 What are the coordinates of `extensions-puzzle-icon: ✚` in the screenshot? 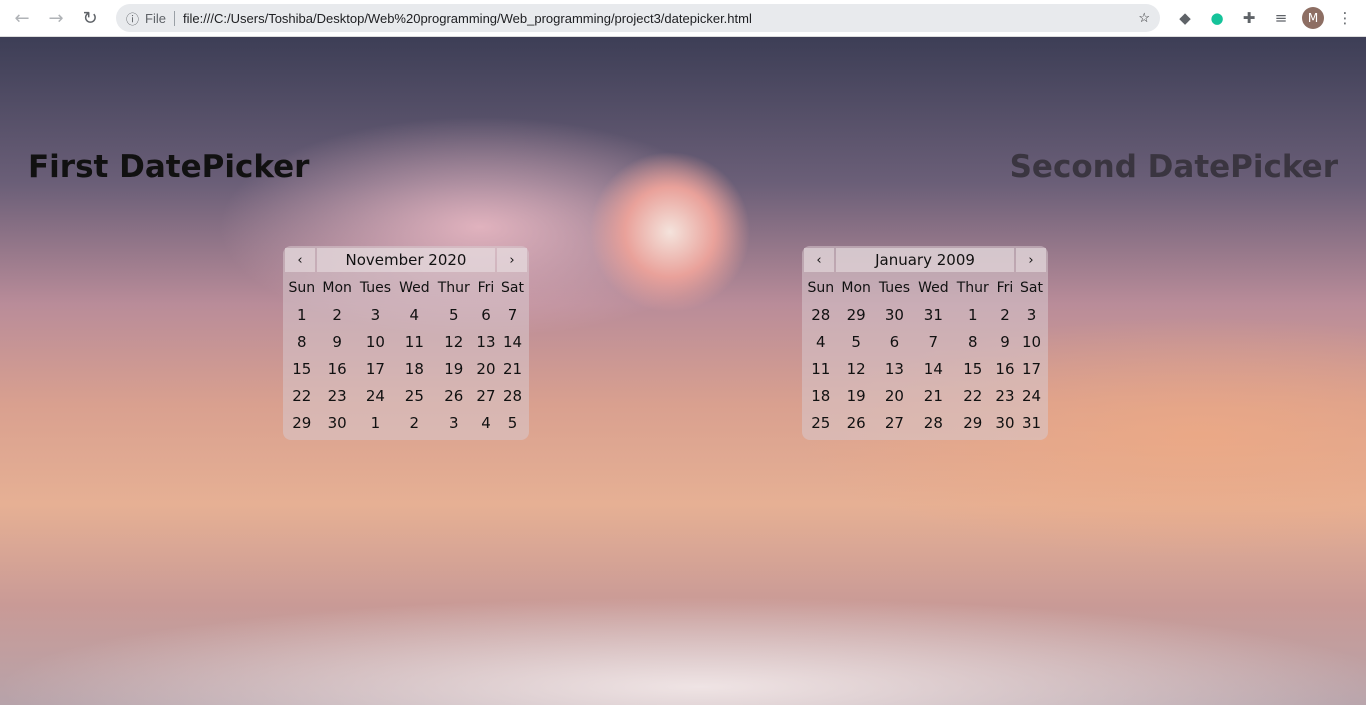 It's located at (1249, 18).